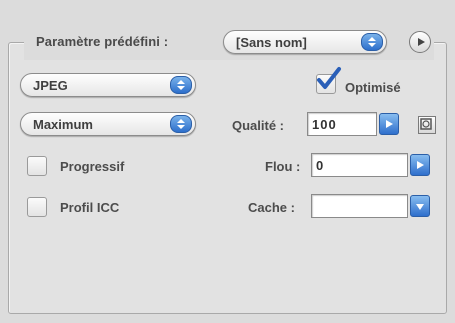 The image size is (455, 323). Describe the element at coordinates (108, 124) in the screenshot. I see `quality-preset-popup: Maximum` at that location.